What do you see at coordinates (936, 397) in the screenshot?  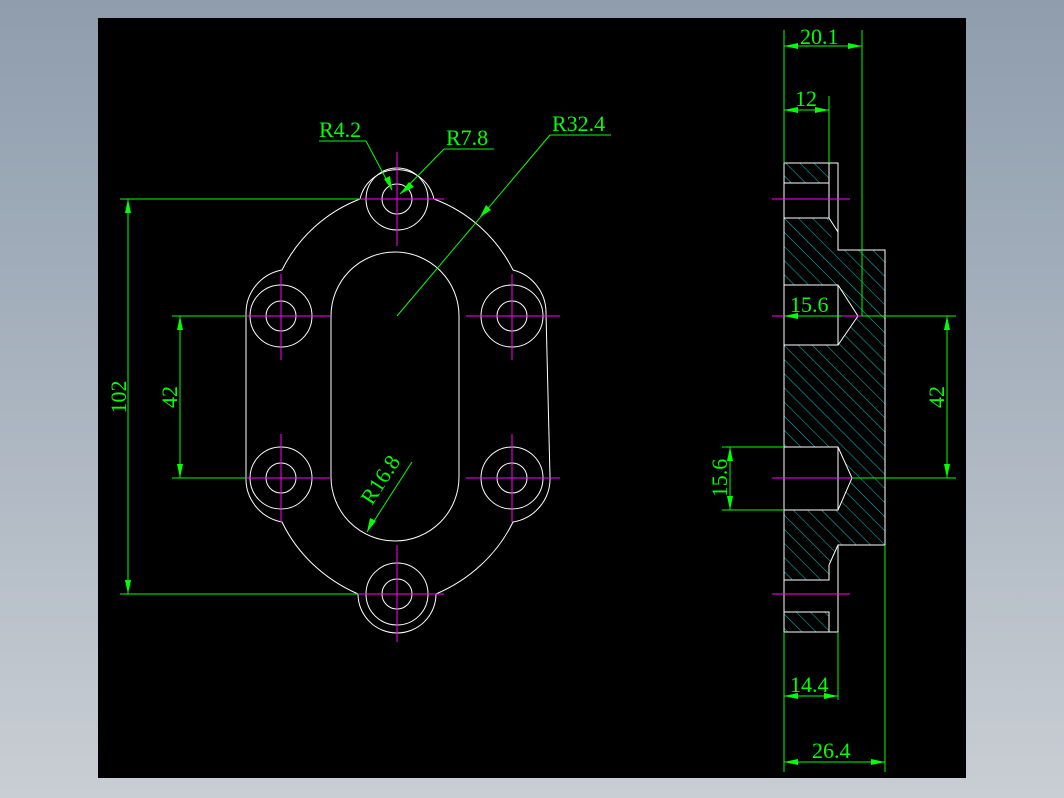 I see `dim-label-42-side: 42` at bounding box center [936, 397].